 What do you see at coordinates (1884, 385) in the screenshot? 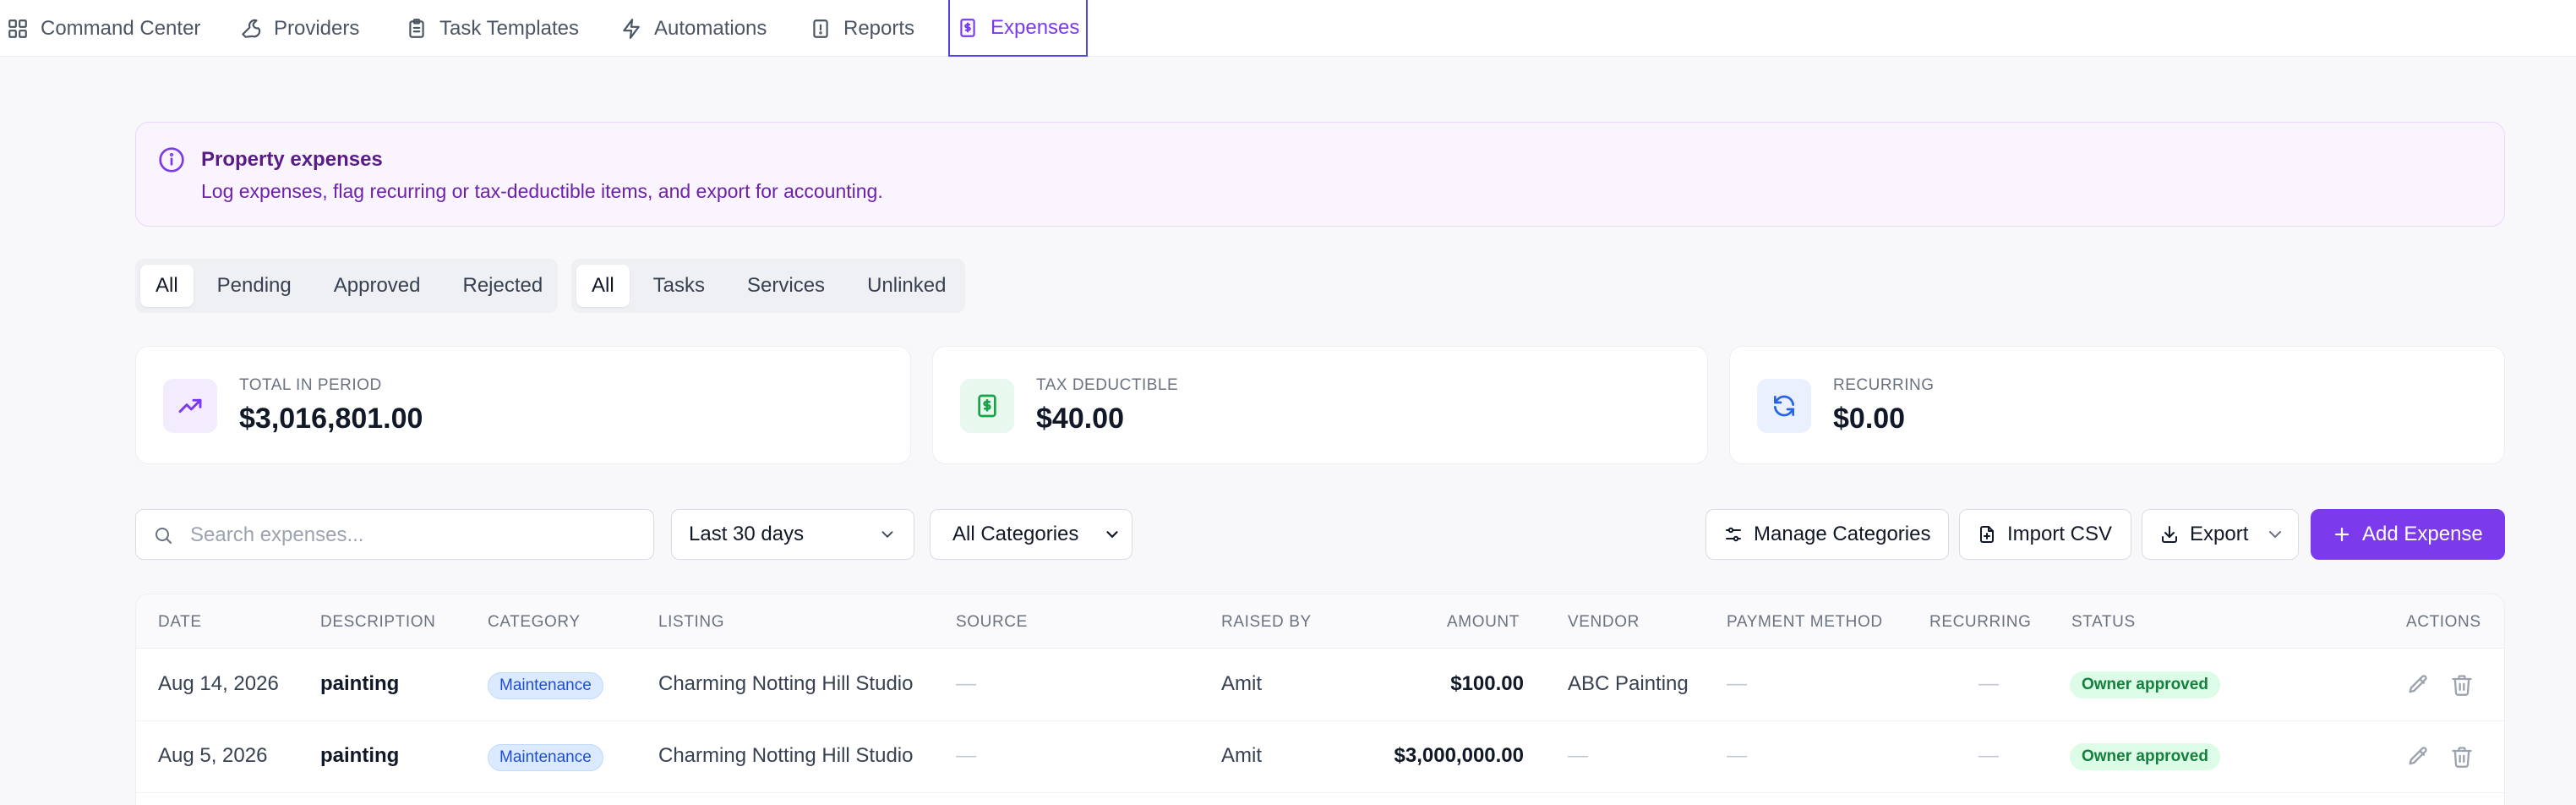
I see `stat-label: RECURRING` at bounding box center [1884, 385].